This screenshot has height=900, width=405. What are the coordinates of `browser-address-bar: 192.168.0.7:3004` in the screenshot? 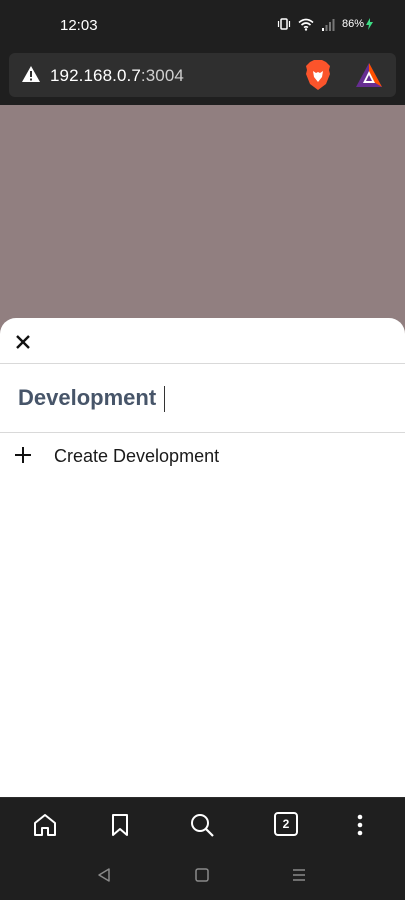 It's located at (202, 77).